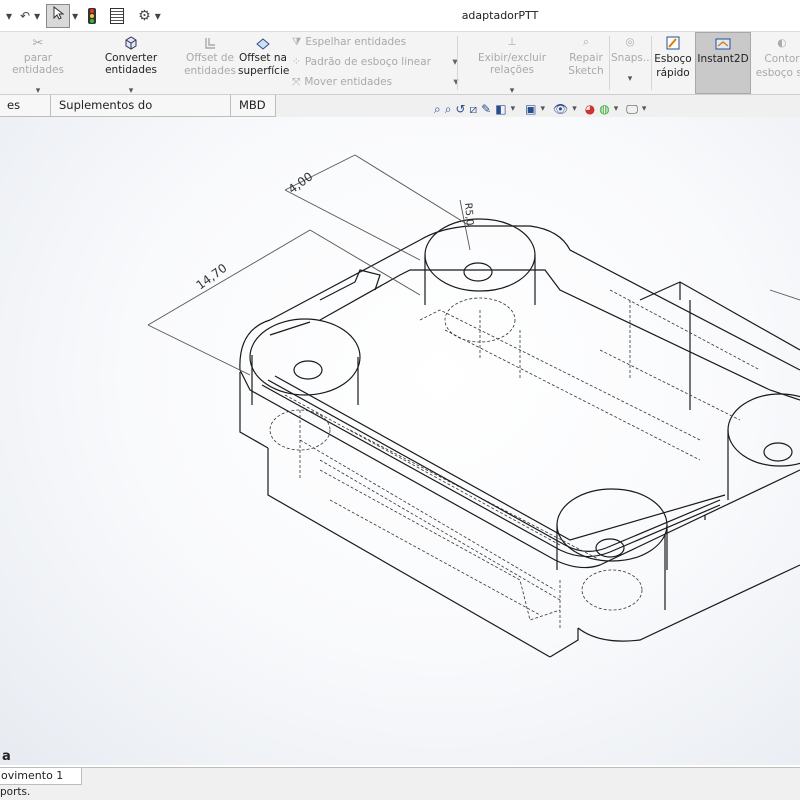  Describe the element at coordinates (296, 82) in the screenshot. I see `move-icon: ⤧` at that location.